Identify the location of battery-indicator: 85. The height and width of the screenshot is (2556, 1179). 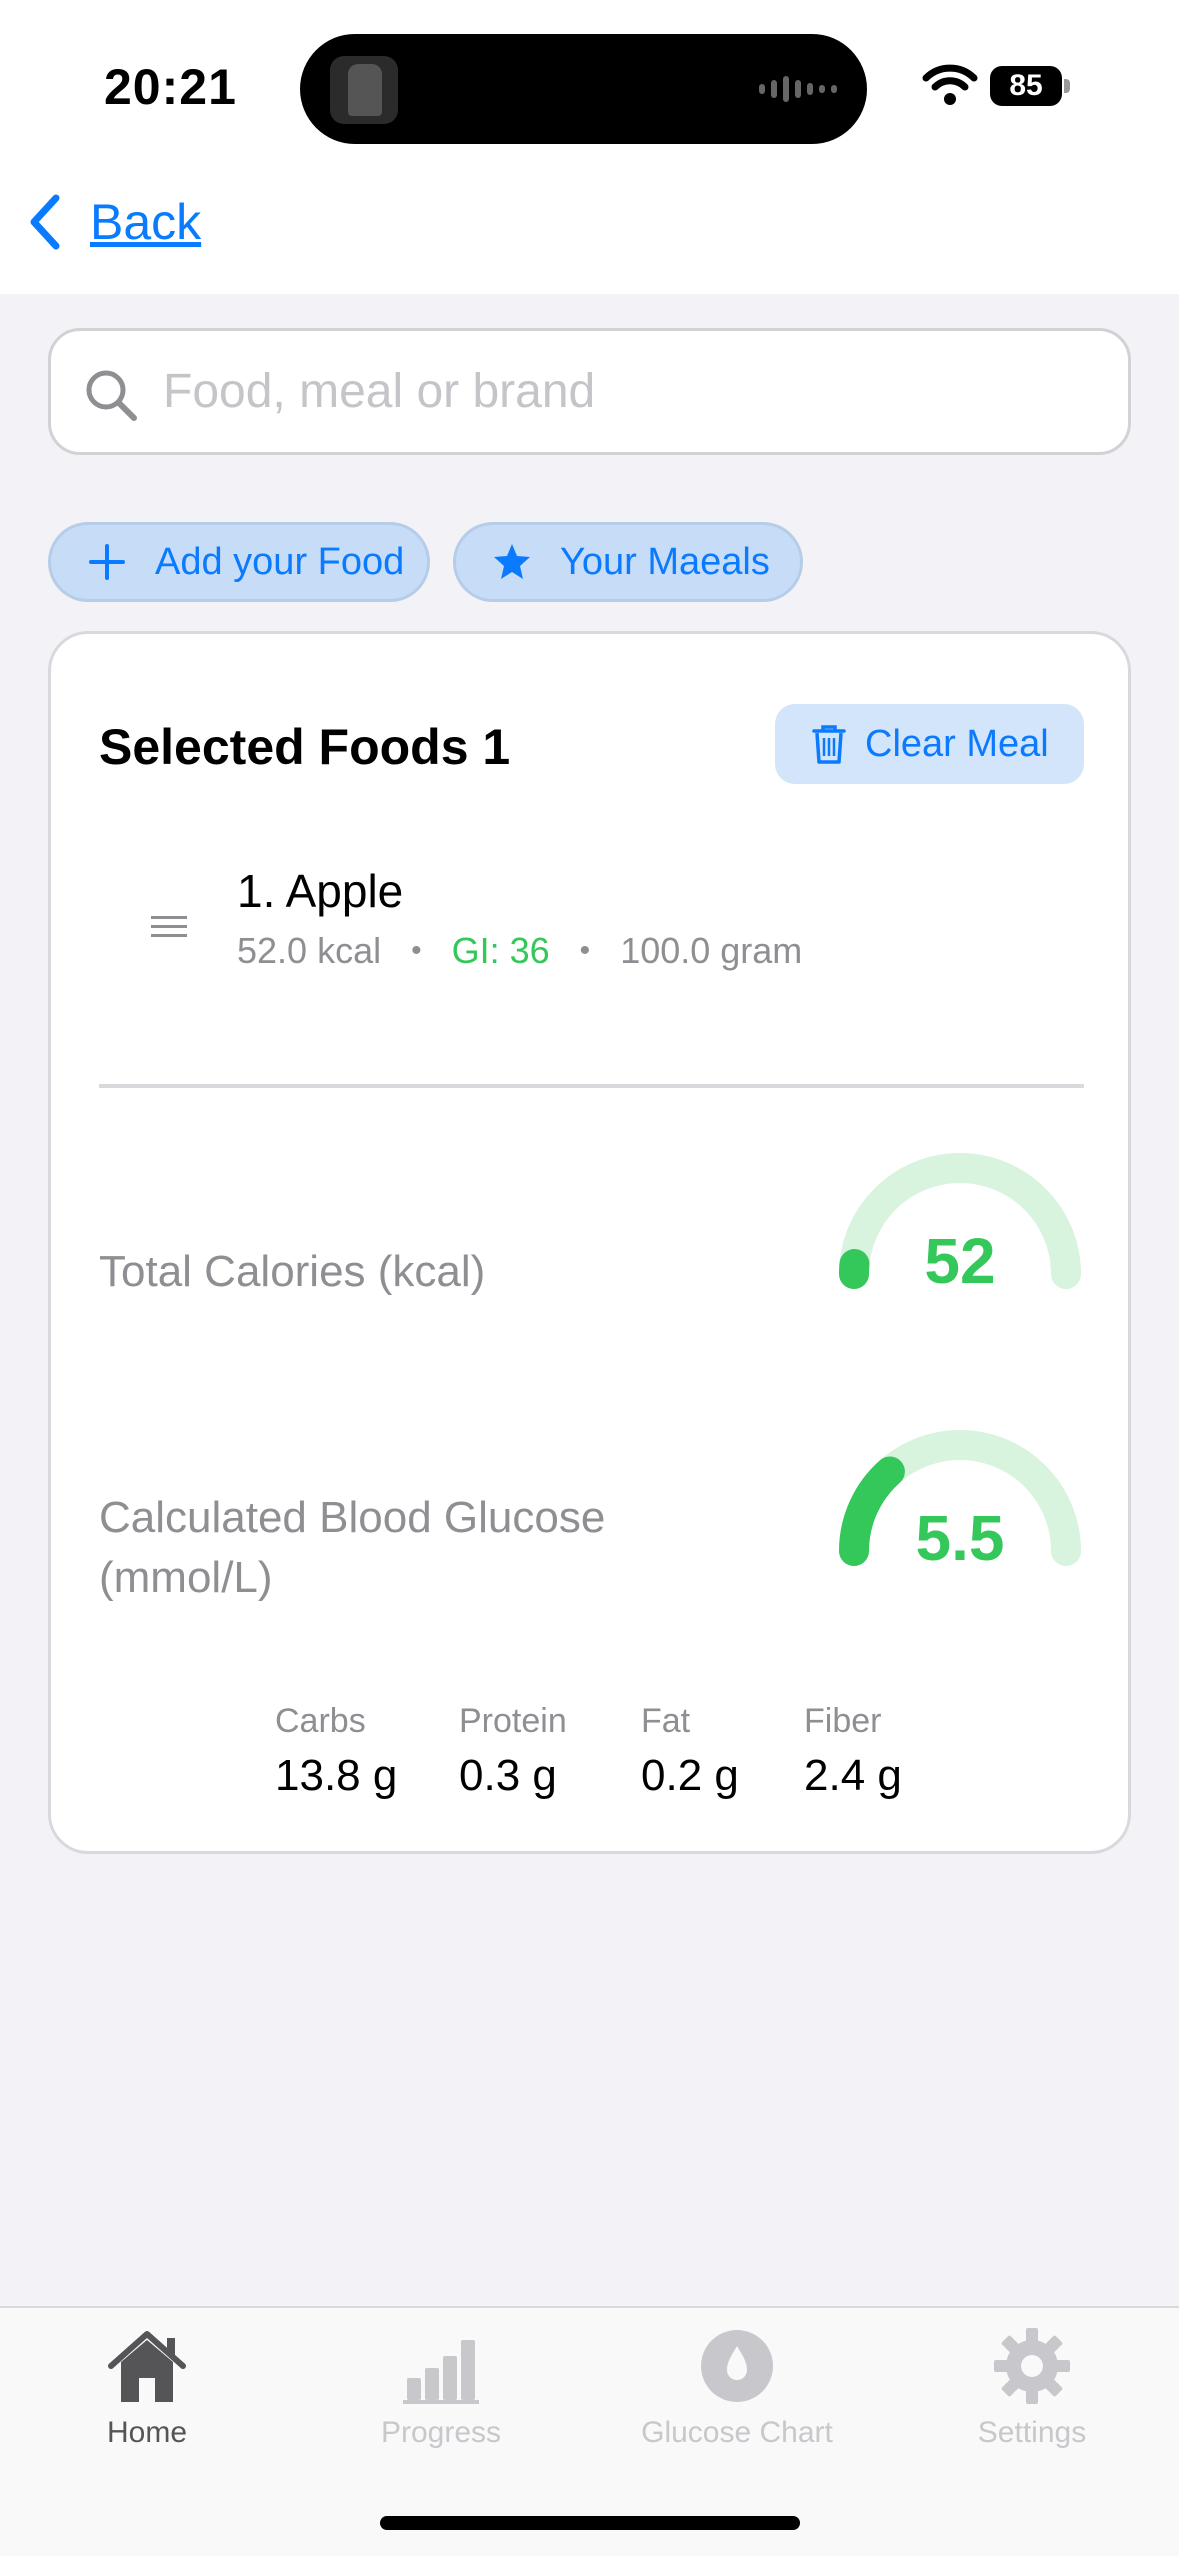
(1030, 86).